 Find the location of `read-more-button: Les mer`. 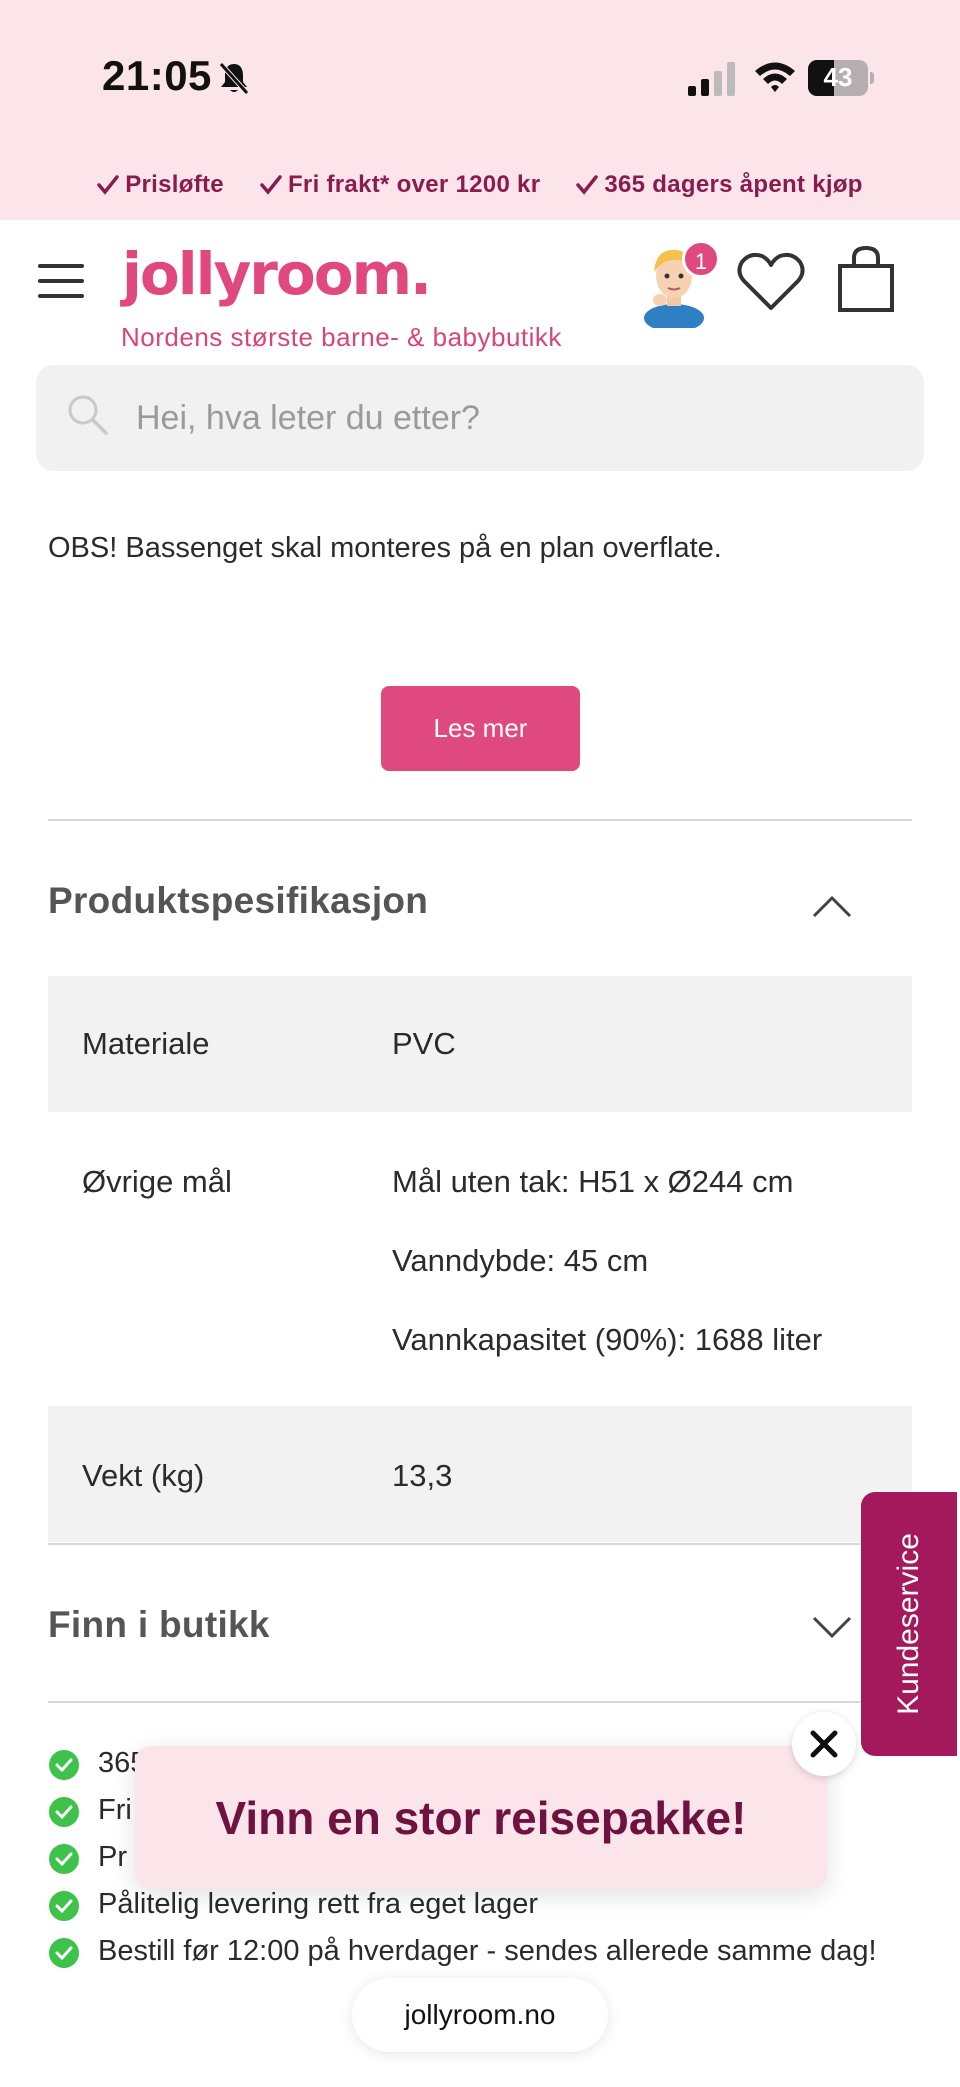

read-more-button: Les mer is located at coordinates (480, 728).